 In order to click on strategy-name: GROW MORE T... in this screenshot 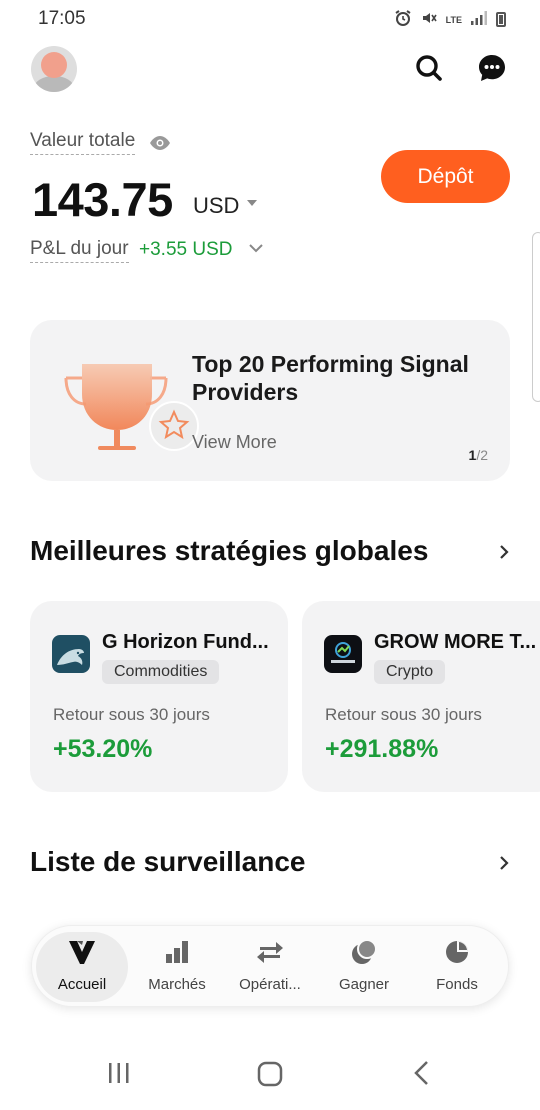, I will do `click(455, 642)`.